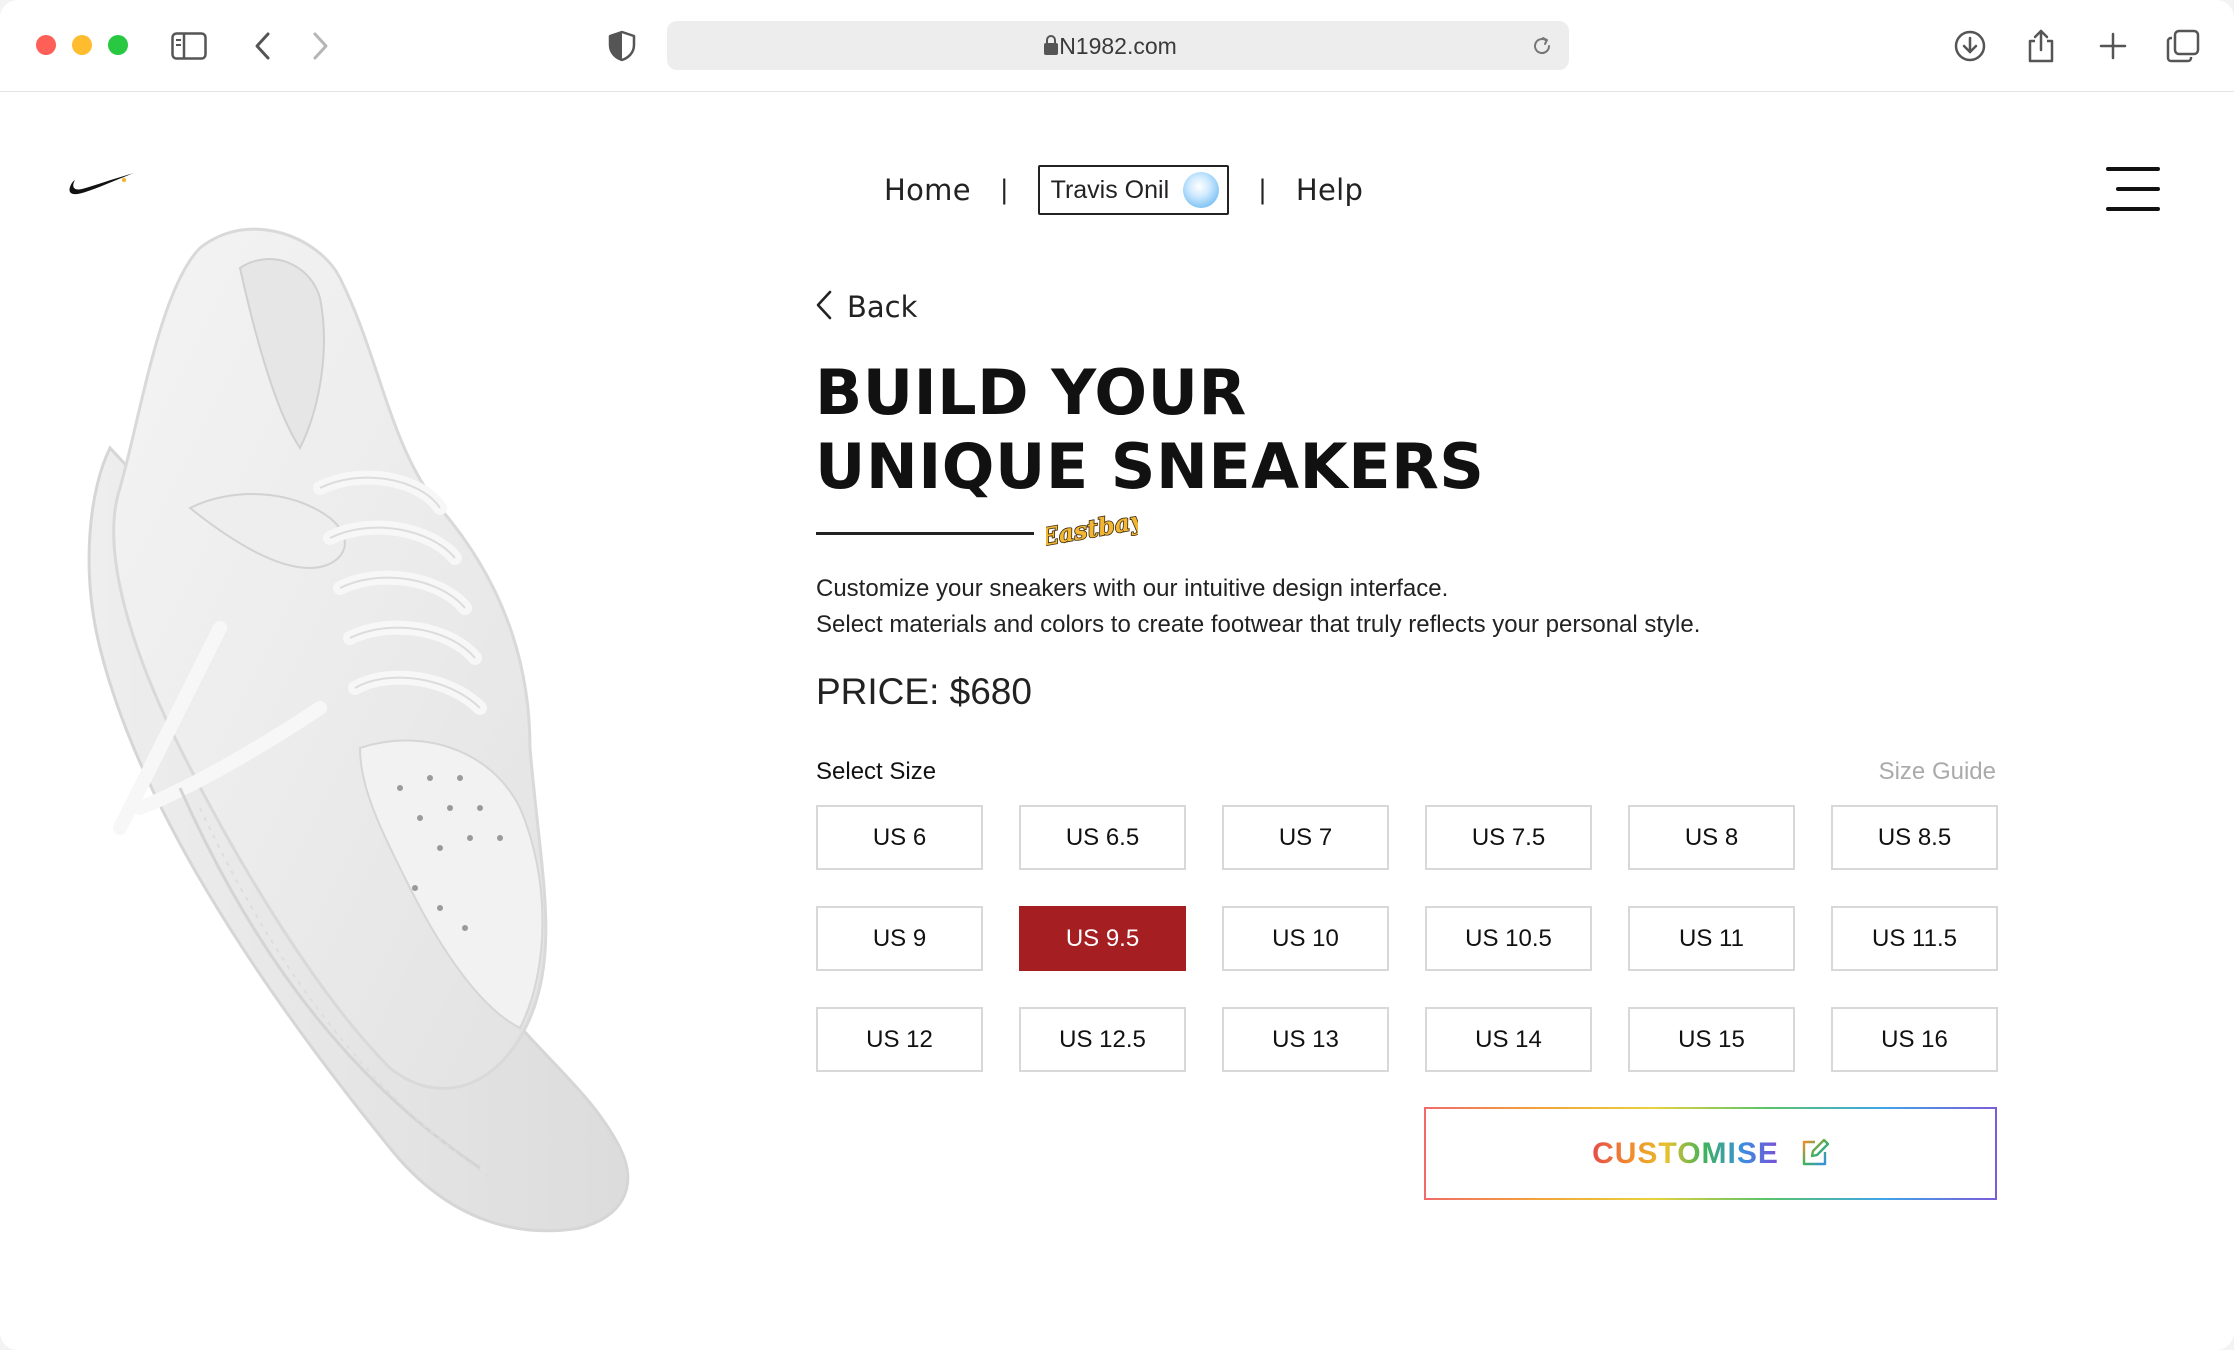  Describe the element at coordinates (1110, 189) in the screenshot. I see `user-name: Travis Onil` at that location.